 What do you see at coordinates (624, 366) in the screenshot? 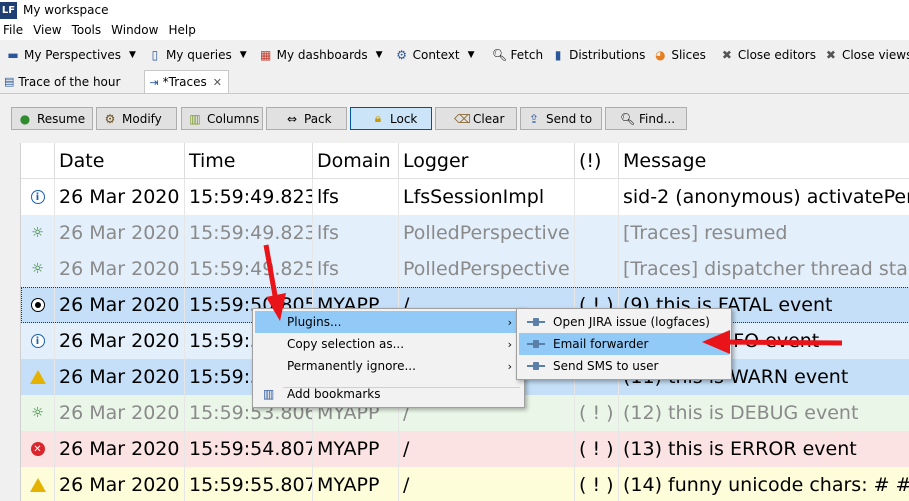
I see `menu-item-send-sms: Send SMS to user` at bounding box center [624, 366].